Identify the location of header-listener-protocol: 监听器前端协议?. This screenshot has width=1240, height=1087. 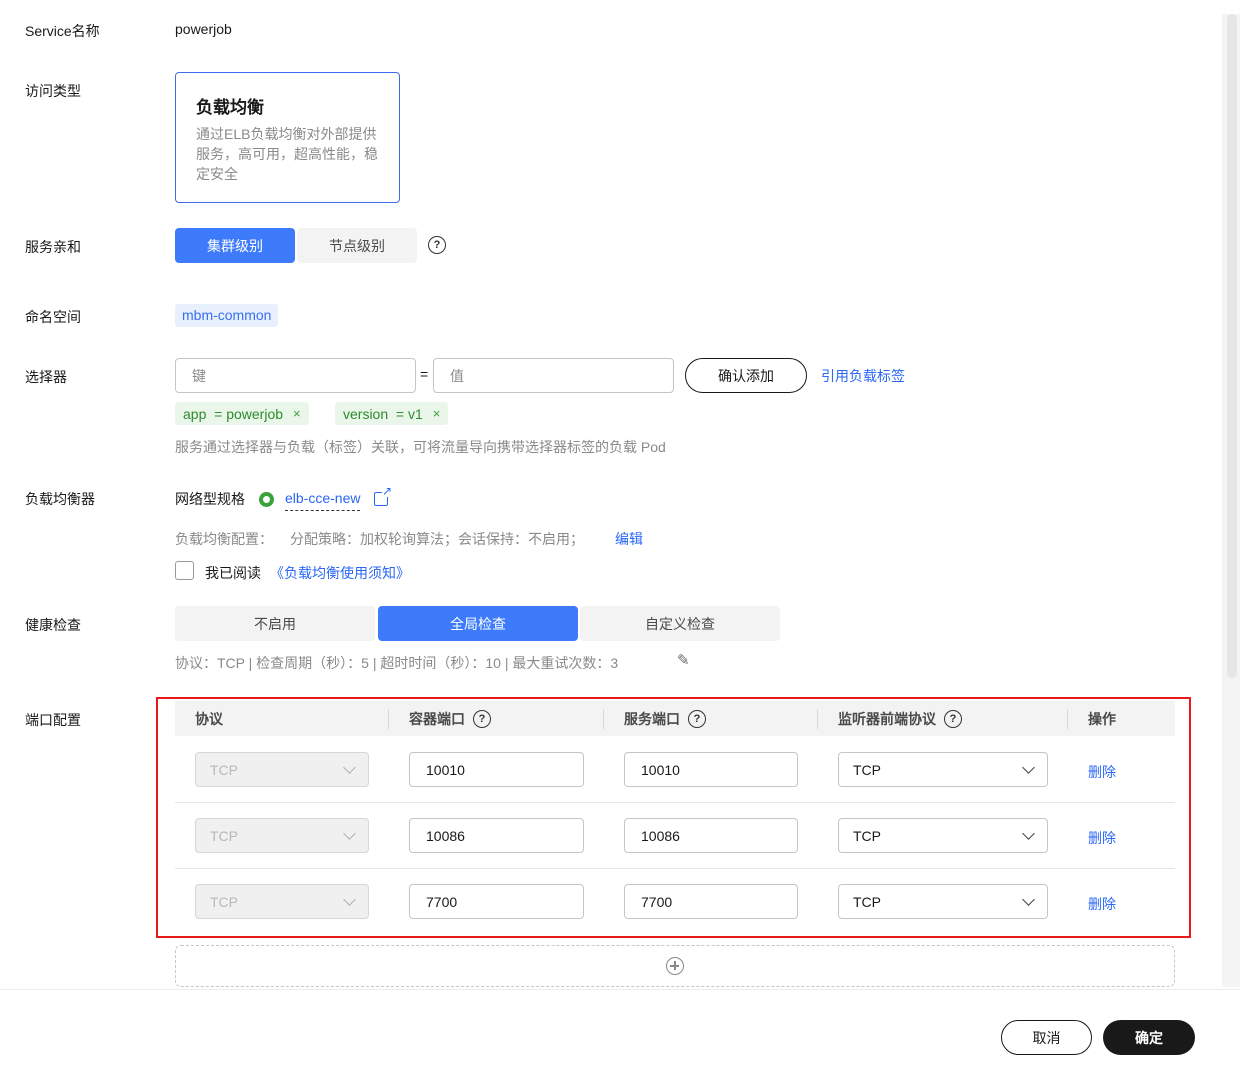
(900, 718).